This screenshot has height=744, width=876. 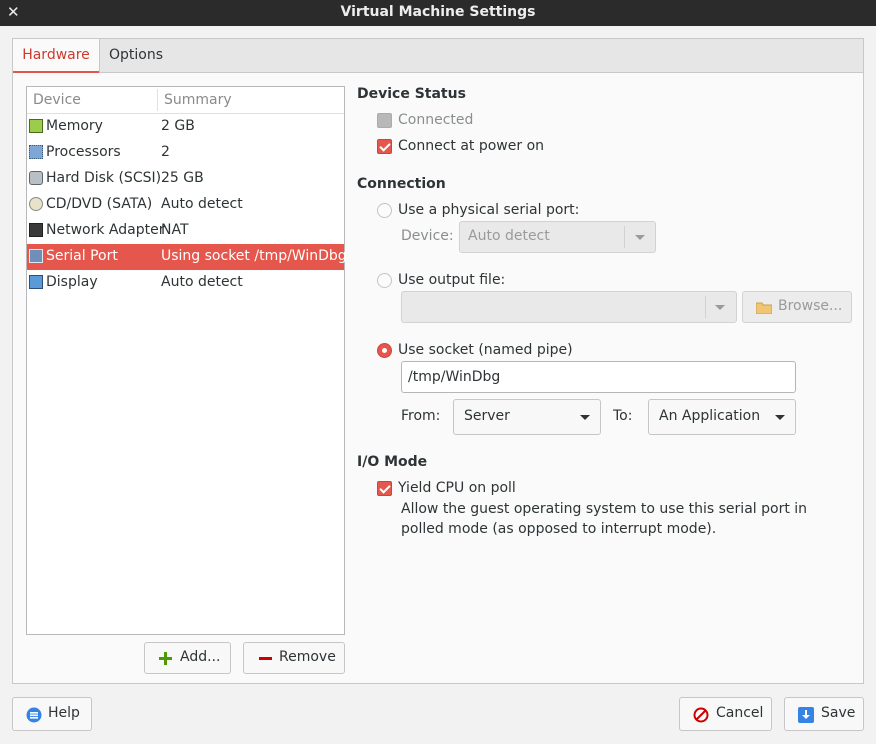 What do you see at coordinates (72, 282) in the screenshot?
I see `device-name: Display` at bounding box center [72, 282].